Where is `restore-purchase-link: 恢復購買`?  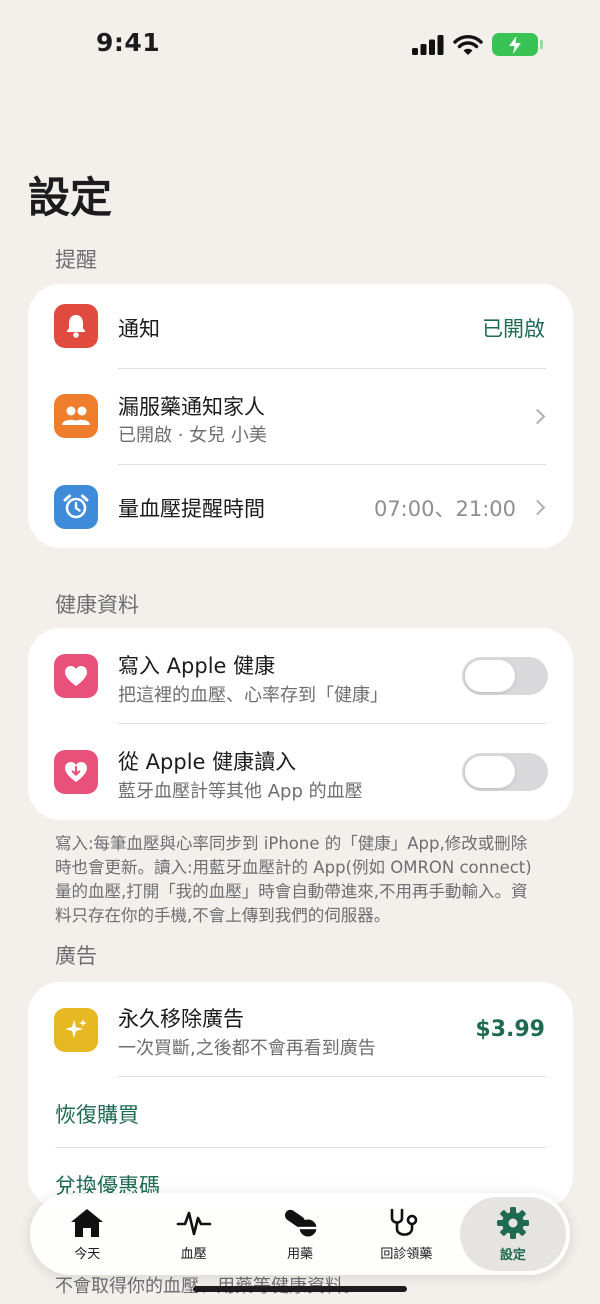
restore-purchase-link: 恢復購買 is located at coordinates (97, 1114).